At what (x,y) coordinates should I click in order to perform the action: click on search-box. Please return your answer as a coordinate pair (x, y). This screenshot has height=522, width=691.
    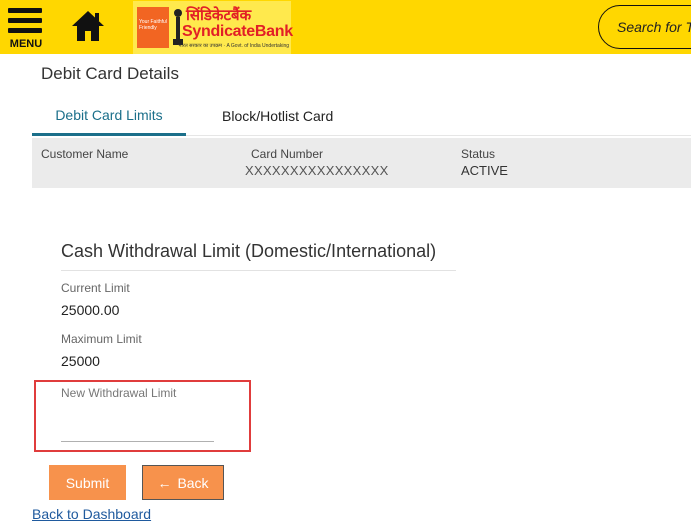
    Looking at the image, I should click on (644, 27).